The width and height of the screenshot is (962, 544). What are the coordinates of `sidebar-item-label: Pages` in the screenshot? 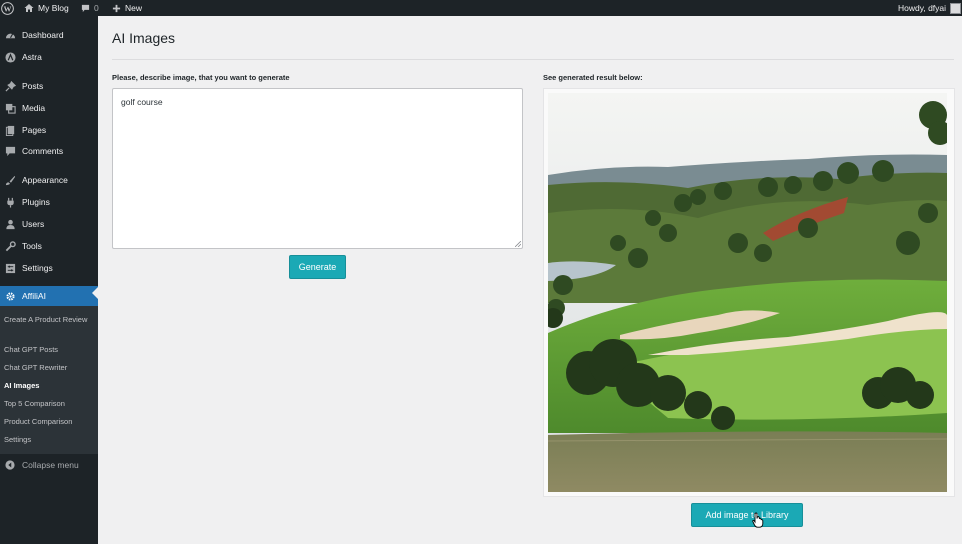 It's located at (34, 130).